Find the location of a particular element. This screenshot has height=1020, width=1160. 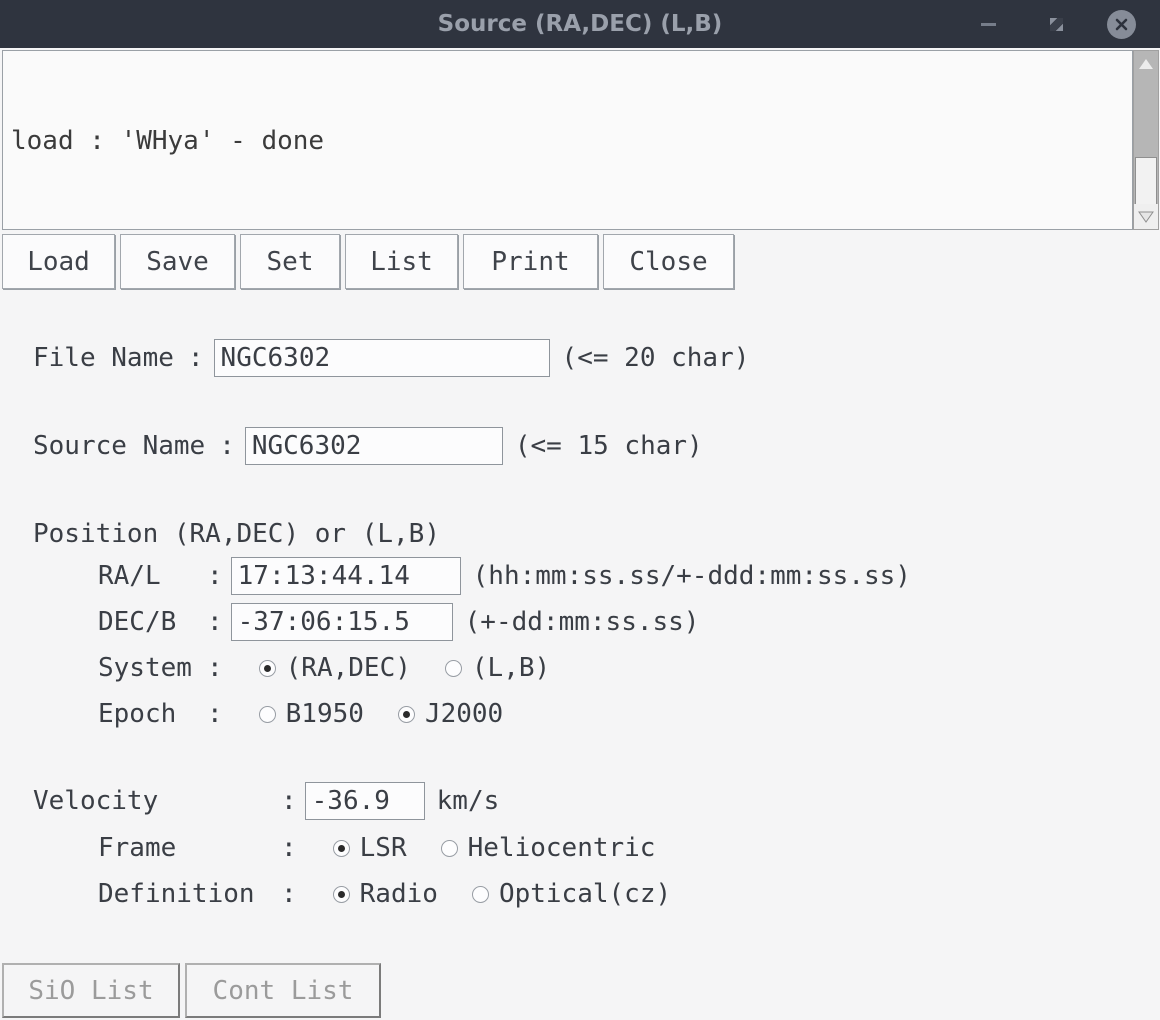

system-label: System is located at coordinates (145, 668).